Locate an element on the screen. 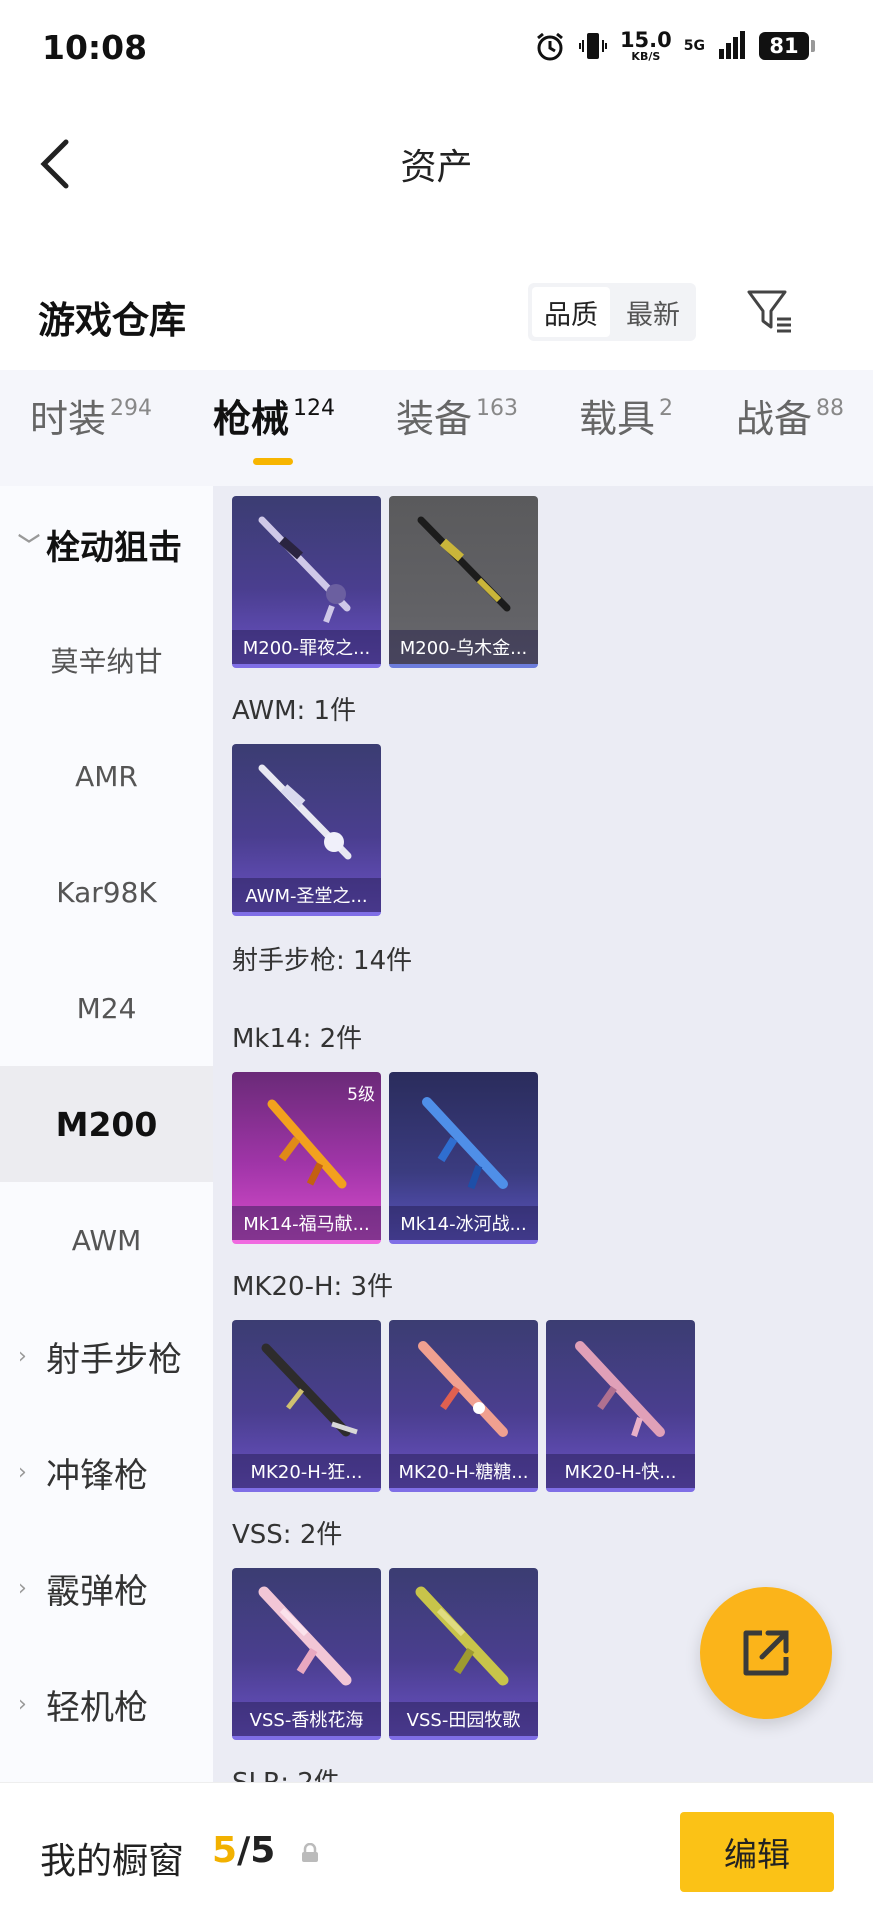 This screenshot has height=1920, width=873. sidebar-group-label: 射手步枪 is located at coordinates (114, 1359).